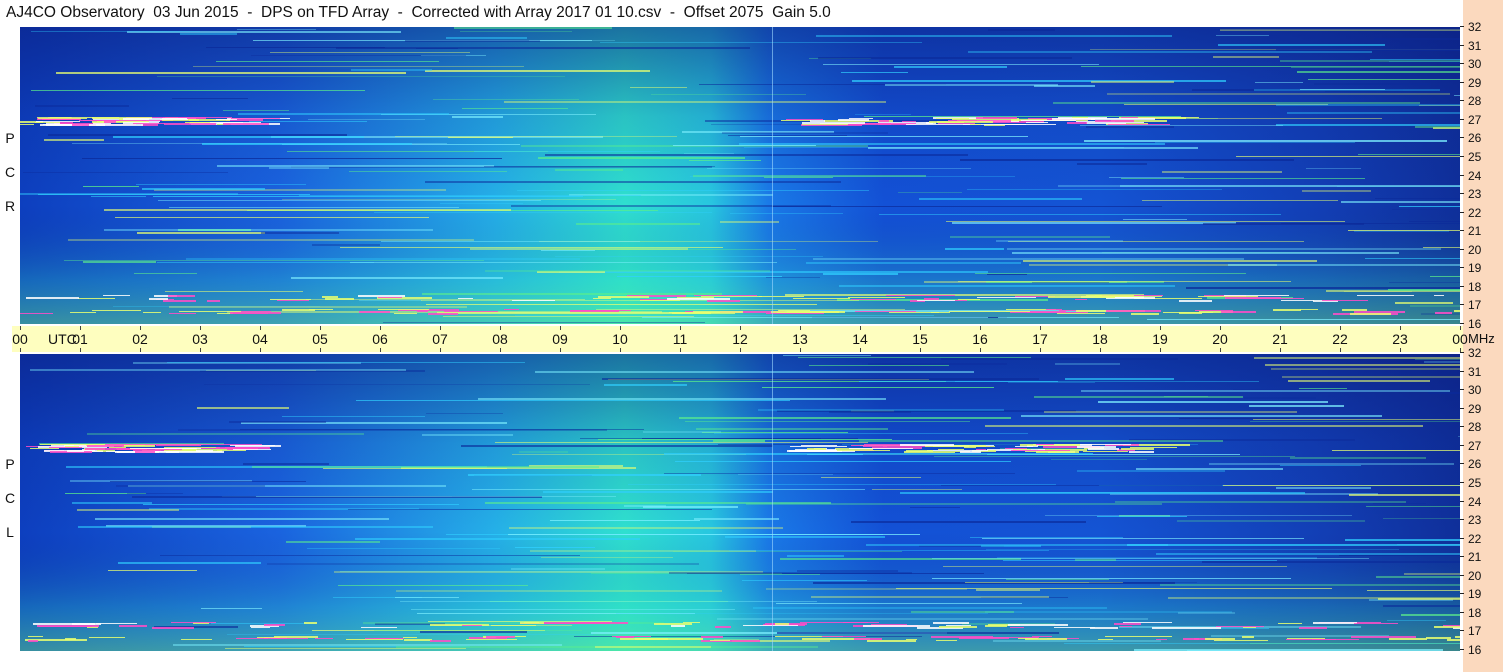 Image resolution: width=1503 pixels, height=672 pixels. What do you see at coordinates (1480, 520) in the screenshot?
I see `frequency-tick: 23` at bounding box center [1480, 520].